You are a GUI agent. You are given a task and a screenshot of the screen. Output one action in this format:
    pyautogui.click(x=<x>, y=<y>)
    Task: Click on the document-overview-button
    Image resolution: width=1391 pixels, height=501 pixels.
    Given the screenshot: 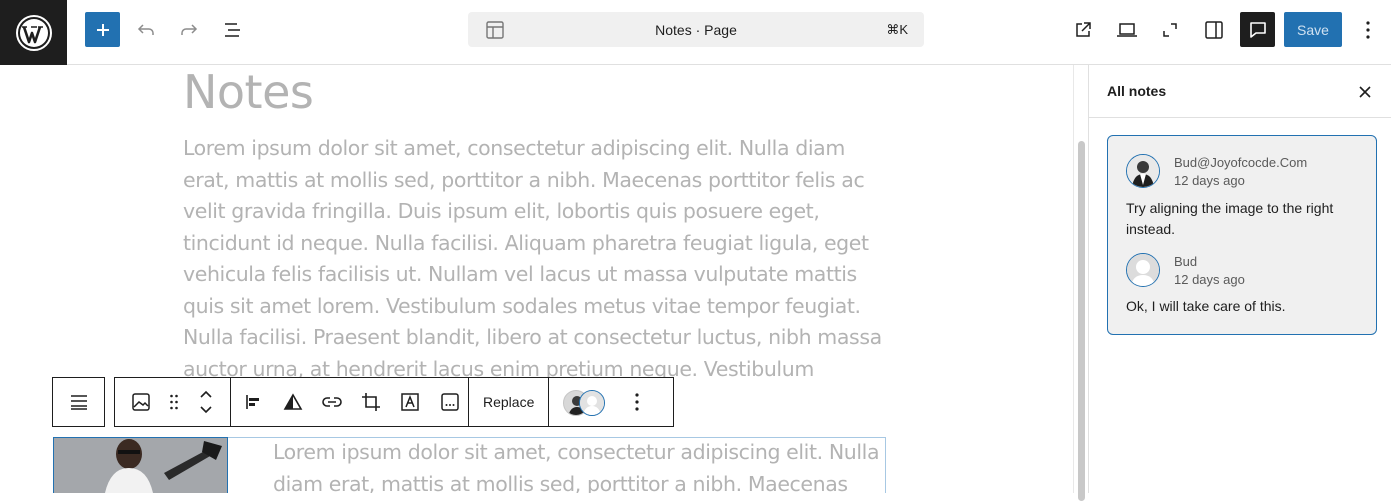 What is the action you would take?
    pyautogui.click(x=233, y=30)
    